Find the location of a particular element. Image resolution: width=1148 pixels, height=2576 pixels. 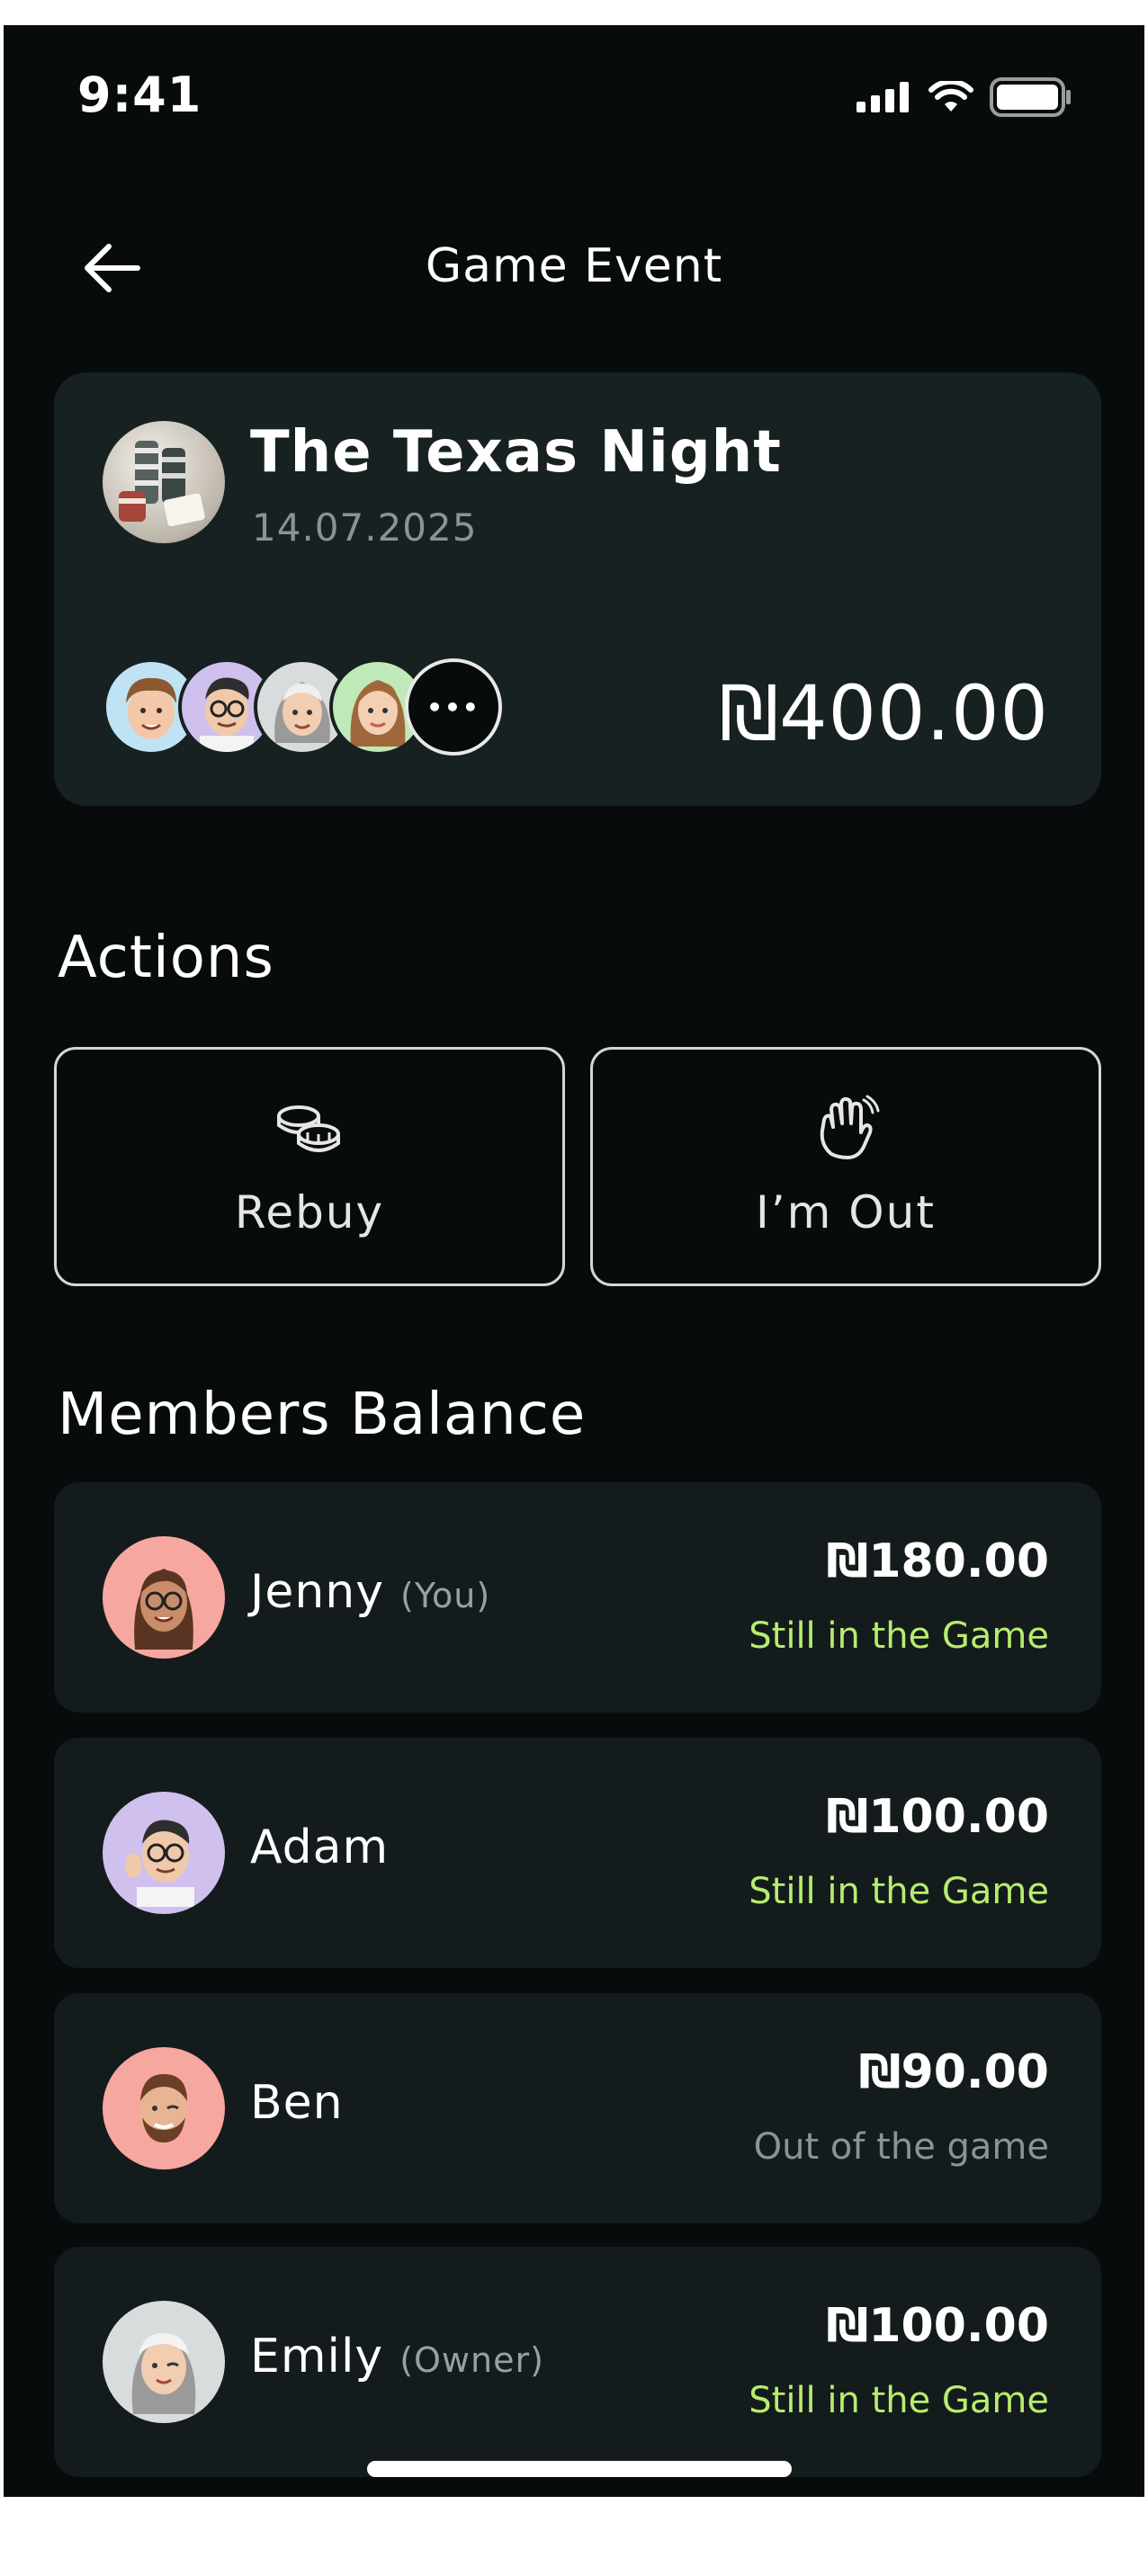

members-balance-heading: Members Balance is located at coordinates (322, 1415).